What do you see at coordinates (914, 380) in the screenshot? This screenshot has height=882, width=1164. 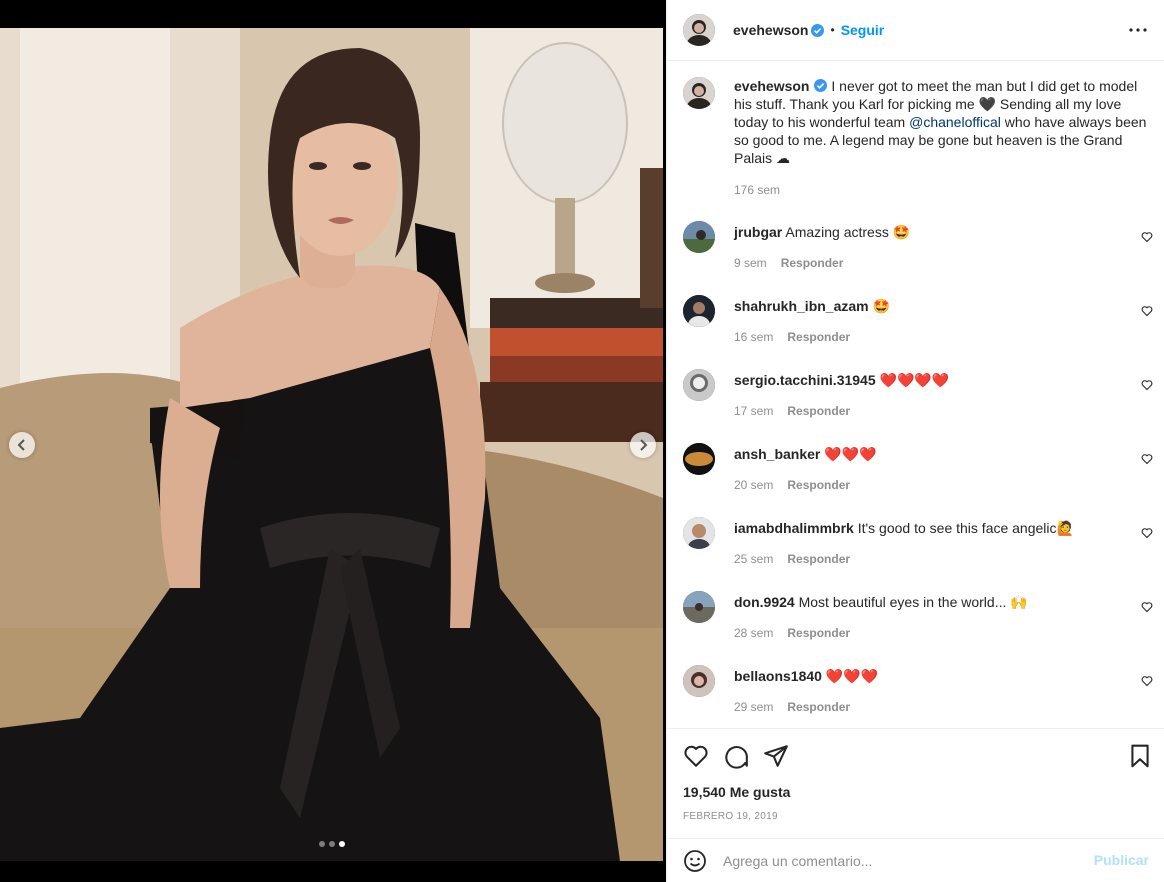 I see `comment-text: ❤️❤️❤️❤️` at bounding box center [914, 380].